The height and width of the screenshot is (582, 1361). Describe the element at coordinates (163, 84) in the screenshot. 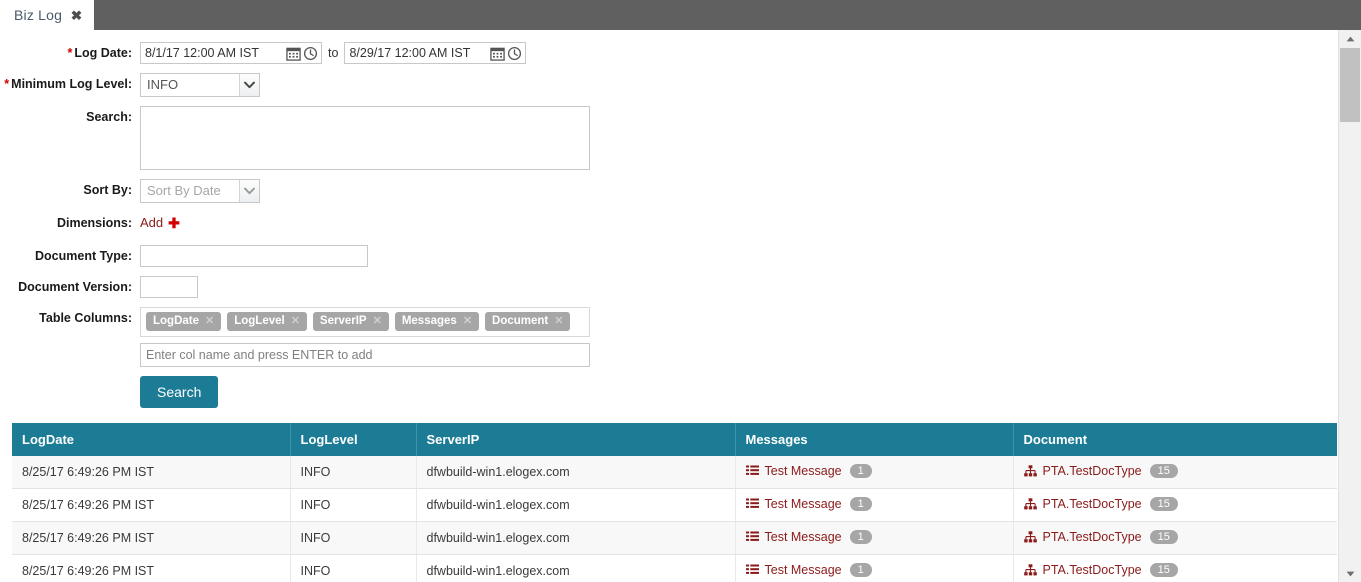

I see `min-log-level-value: INFO` at that location.